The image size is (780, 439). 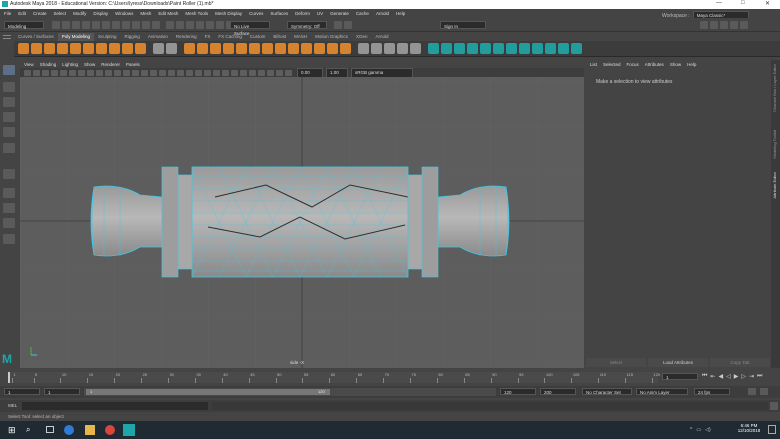 I want to click on play-forward-icon: ▶, so click(x=736, y=376).